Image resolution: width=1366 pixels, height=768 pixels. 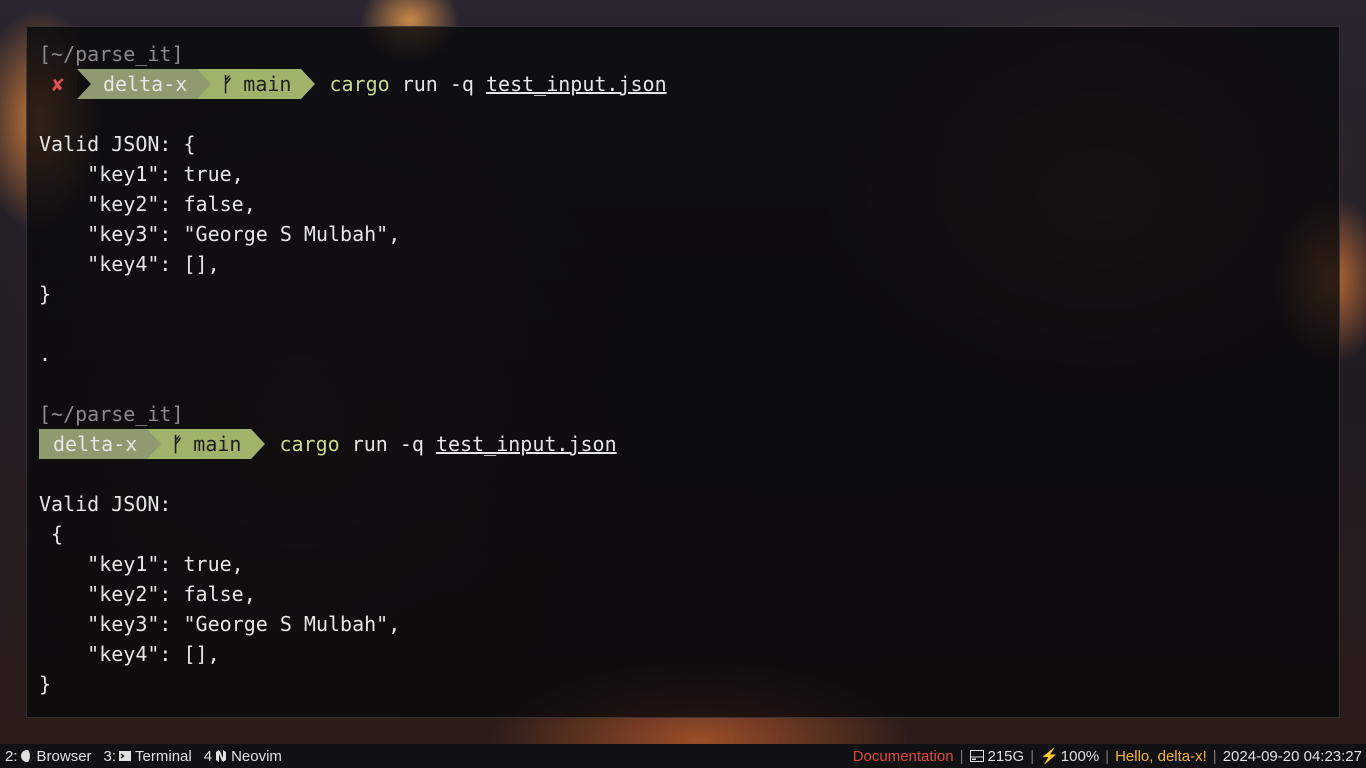 I want to click on clock: 2024-09-20 04:23:27, so click(x=1292, y=756).